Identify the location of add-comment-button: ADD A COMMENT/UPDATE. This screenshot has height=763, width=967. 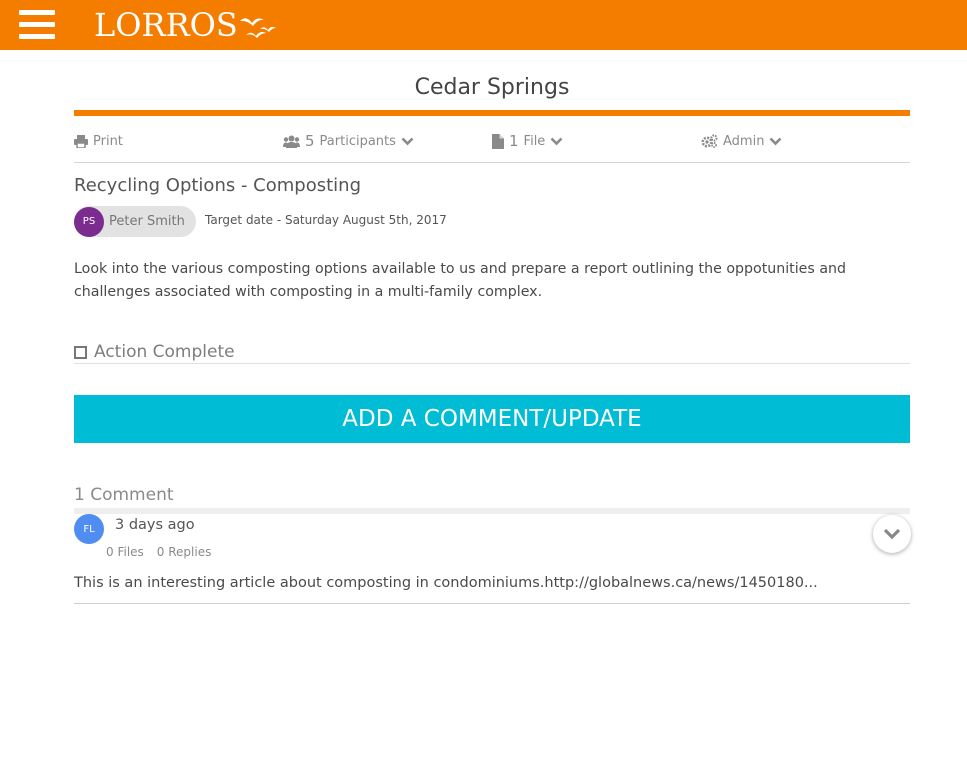
(492, 419).